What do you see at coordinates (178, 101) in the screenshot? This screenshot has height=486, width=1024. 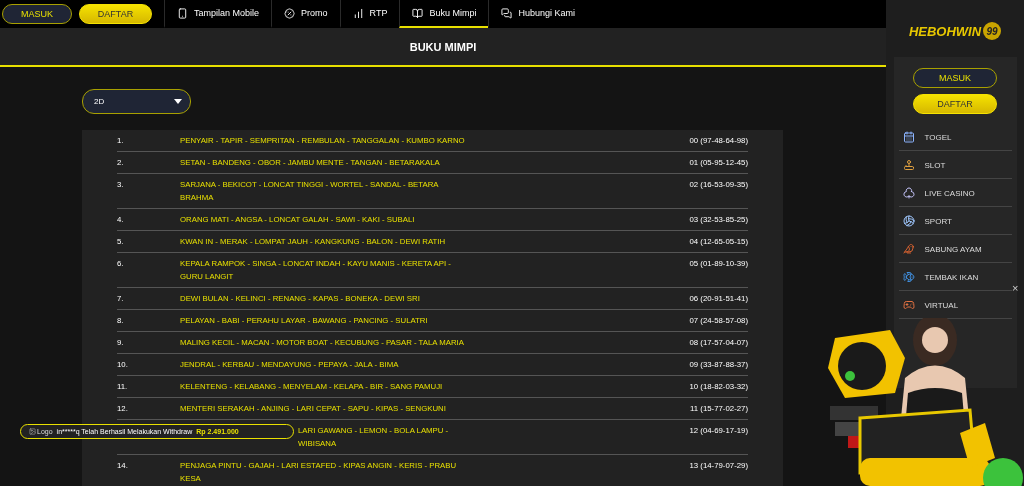 I see `caret-icon` at bounding box center [178, 101].